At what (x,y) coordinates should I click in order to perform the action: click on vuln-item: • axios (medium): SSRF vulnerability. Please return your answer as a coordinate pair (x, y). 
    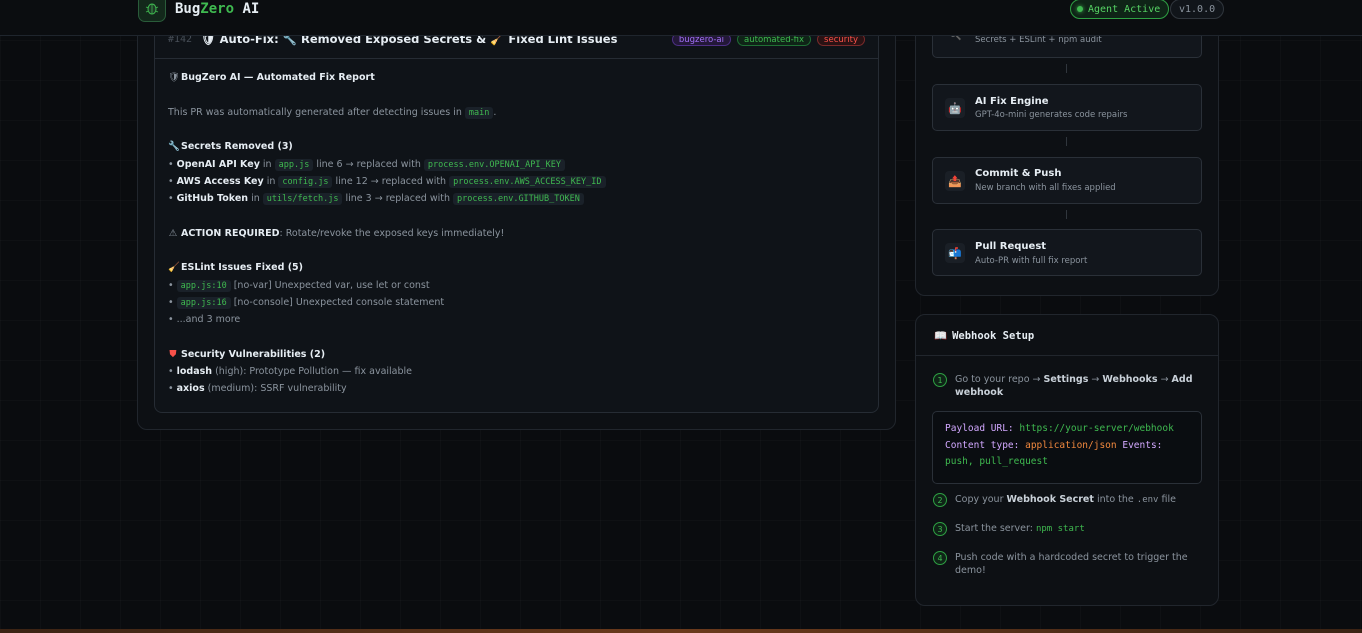
    Looking at the image, I should click on (257, 388).